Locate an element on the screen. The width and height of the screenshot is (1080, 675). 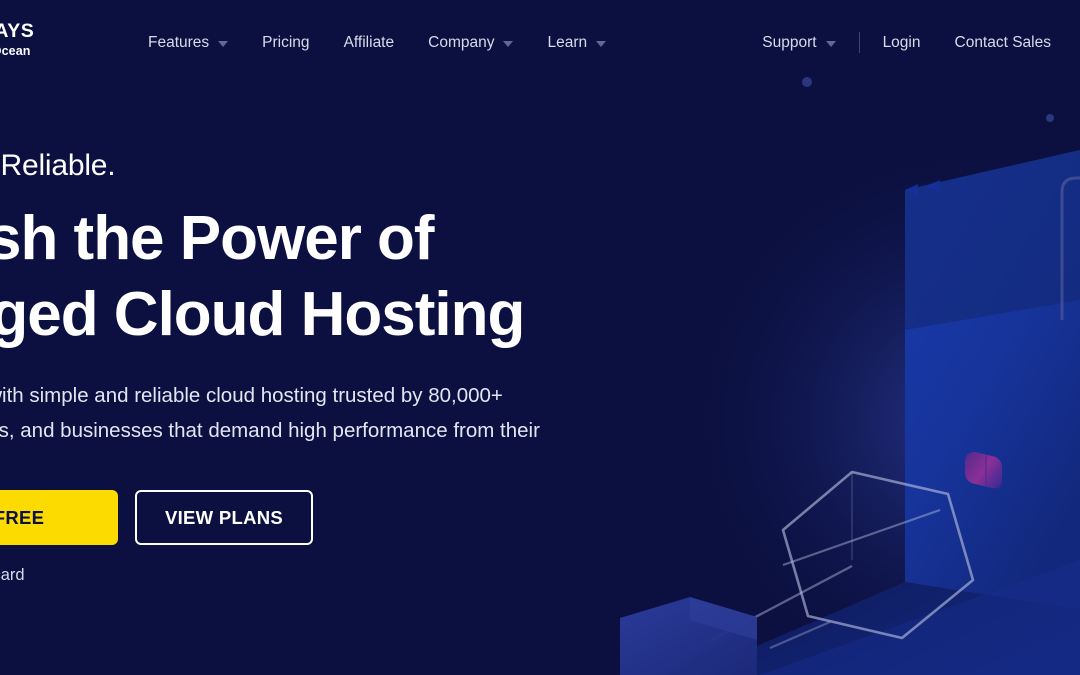
nav-item-label: Affiliate is located at coordinates (369, 42).